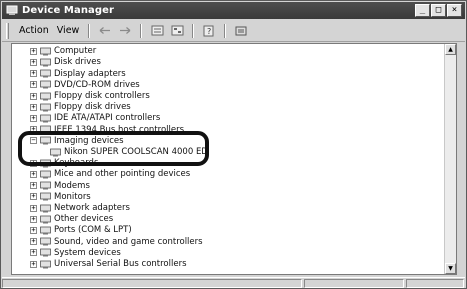 The image size is (467, 289). What do you see at coordinates (107, 118) in the screenshot?
I see `device-label: IDE ATA/ATAPI controllers` at bounding box center [107, 118].